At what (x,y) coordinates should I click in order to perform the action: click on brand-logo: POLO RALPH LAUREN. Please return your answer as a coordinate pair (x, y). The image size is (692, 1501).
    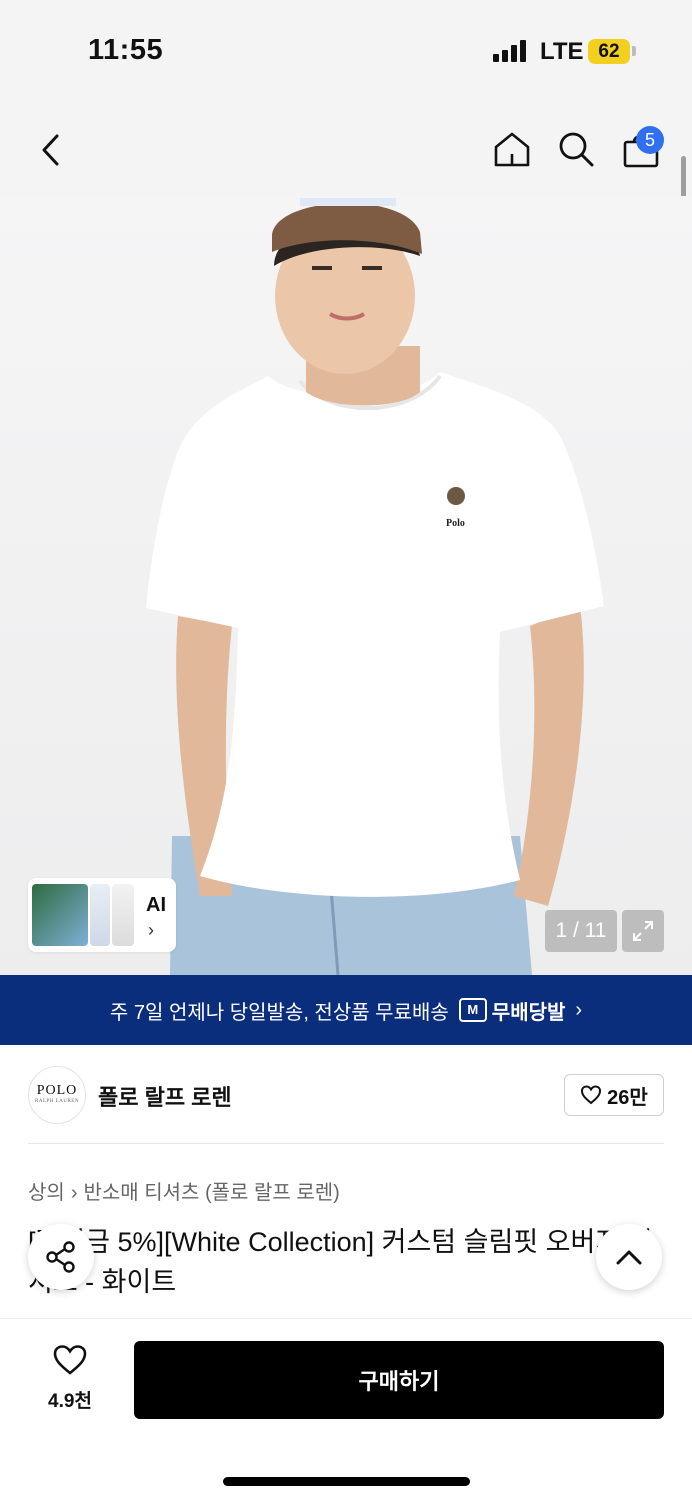
    Looking at the image, I should click on (57, 1095).